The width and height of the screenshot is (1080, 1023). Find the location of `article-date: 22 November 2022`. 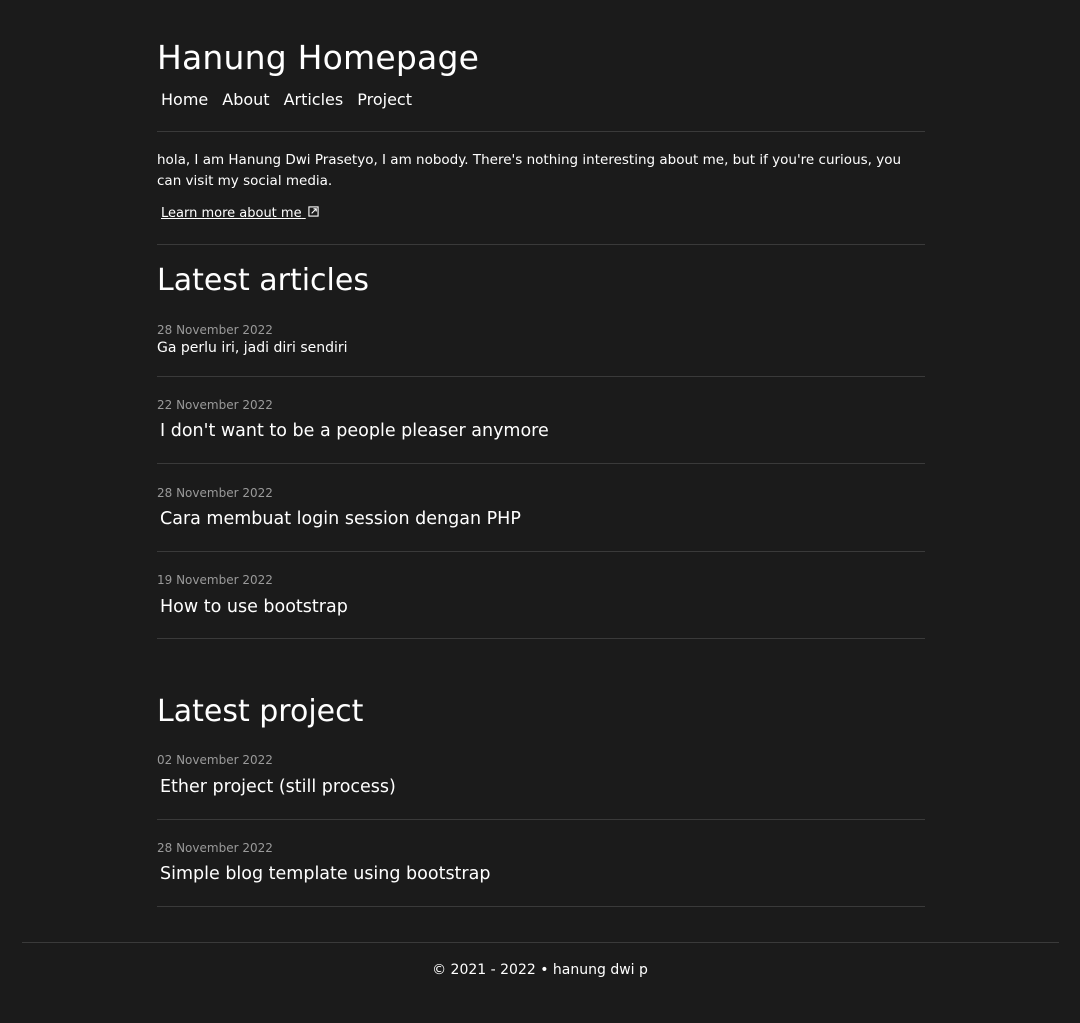

article-date: 22 November 2022 is located at coordinates (215, 405).